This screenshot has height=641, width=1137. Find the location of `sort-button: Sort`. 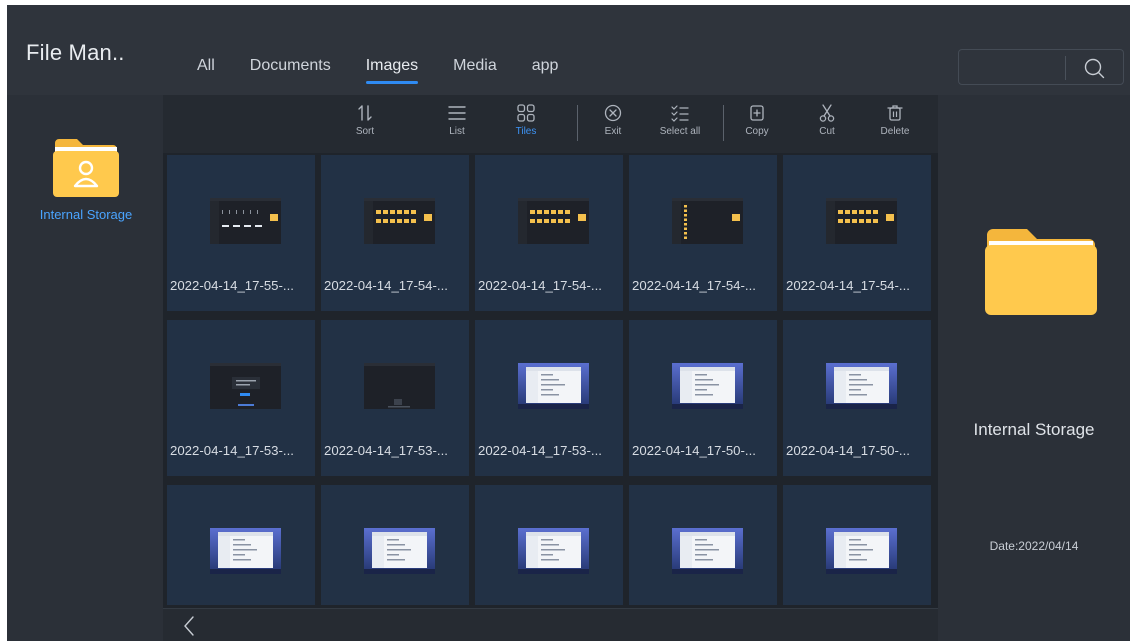

sort-button: Sort is located at coordinates (365, 120).